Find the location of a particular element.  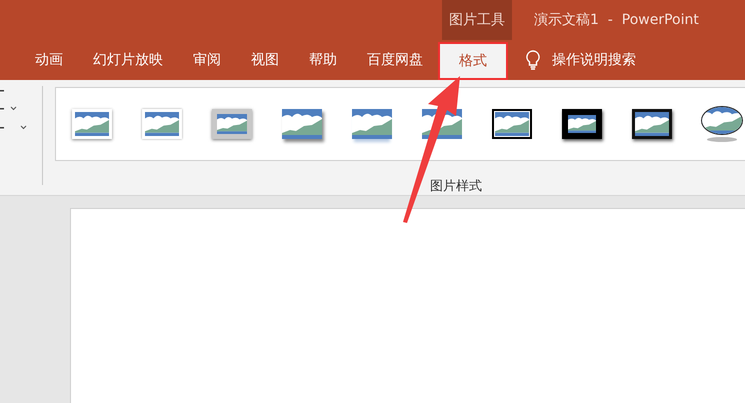

ribbon-tab: 审阅 is located at coordinates (207, 60).